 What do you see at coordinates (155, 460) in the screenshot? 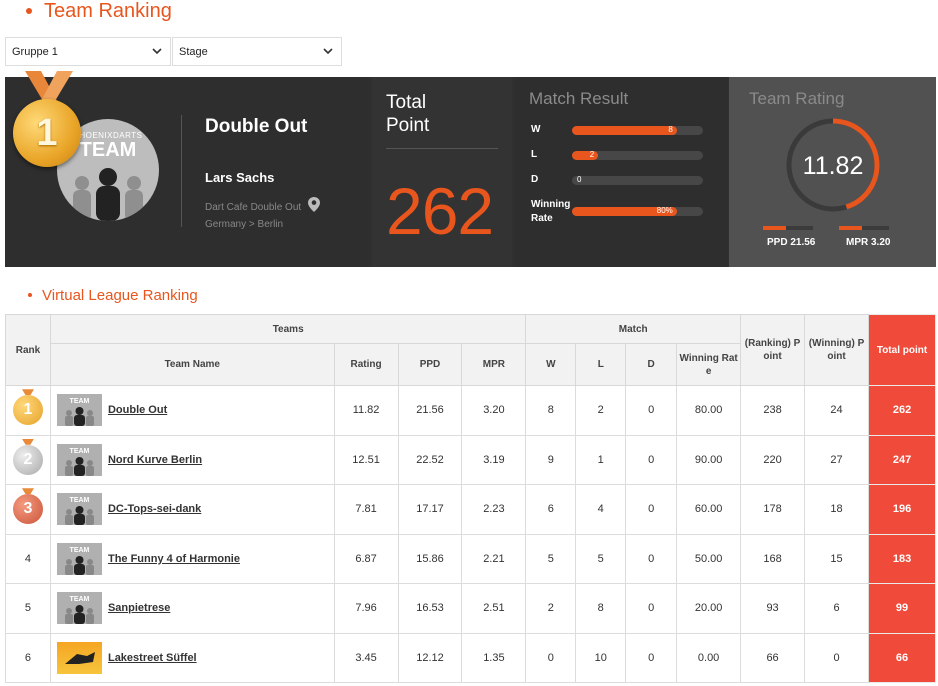
I see `team-link: Nord Kurve Berlin` at bounding box center [155, 460].